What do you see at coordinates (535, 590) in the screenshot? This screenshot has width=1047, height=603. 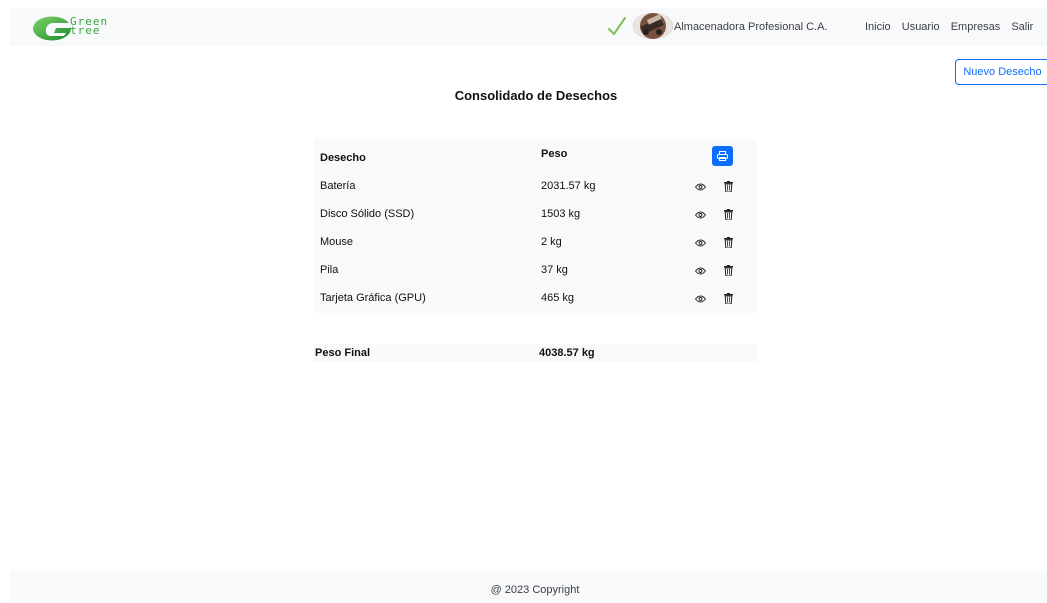 I see `footer-copyright: @ 2023 Copyright` at bounding box center [535, 590].